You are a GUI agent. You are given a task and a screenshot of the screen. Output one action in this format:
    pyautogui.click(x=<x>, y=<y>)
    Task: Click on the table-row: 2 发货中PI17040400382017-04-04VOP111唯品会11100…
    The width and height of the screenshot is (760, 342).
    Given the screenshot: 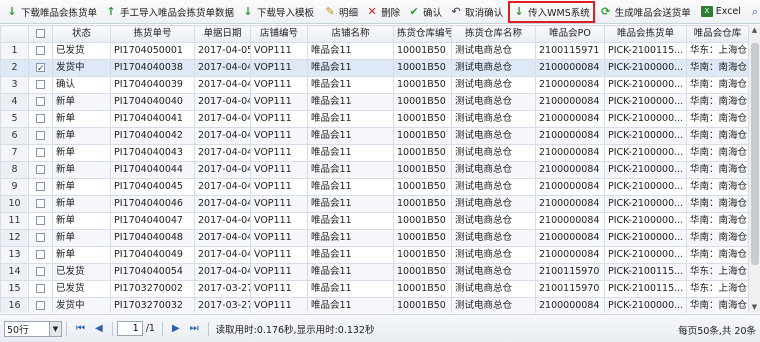 What is the action you would take?
    pyautogui.click(x=374, y=68)
    